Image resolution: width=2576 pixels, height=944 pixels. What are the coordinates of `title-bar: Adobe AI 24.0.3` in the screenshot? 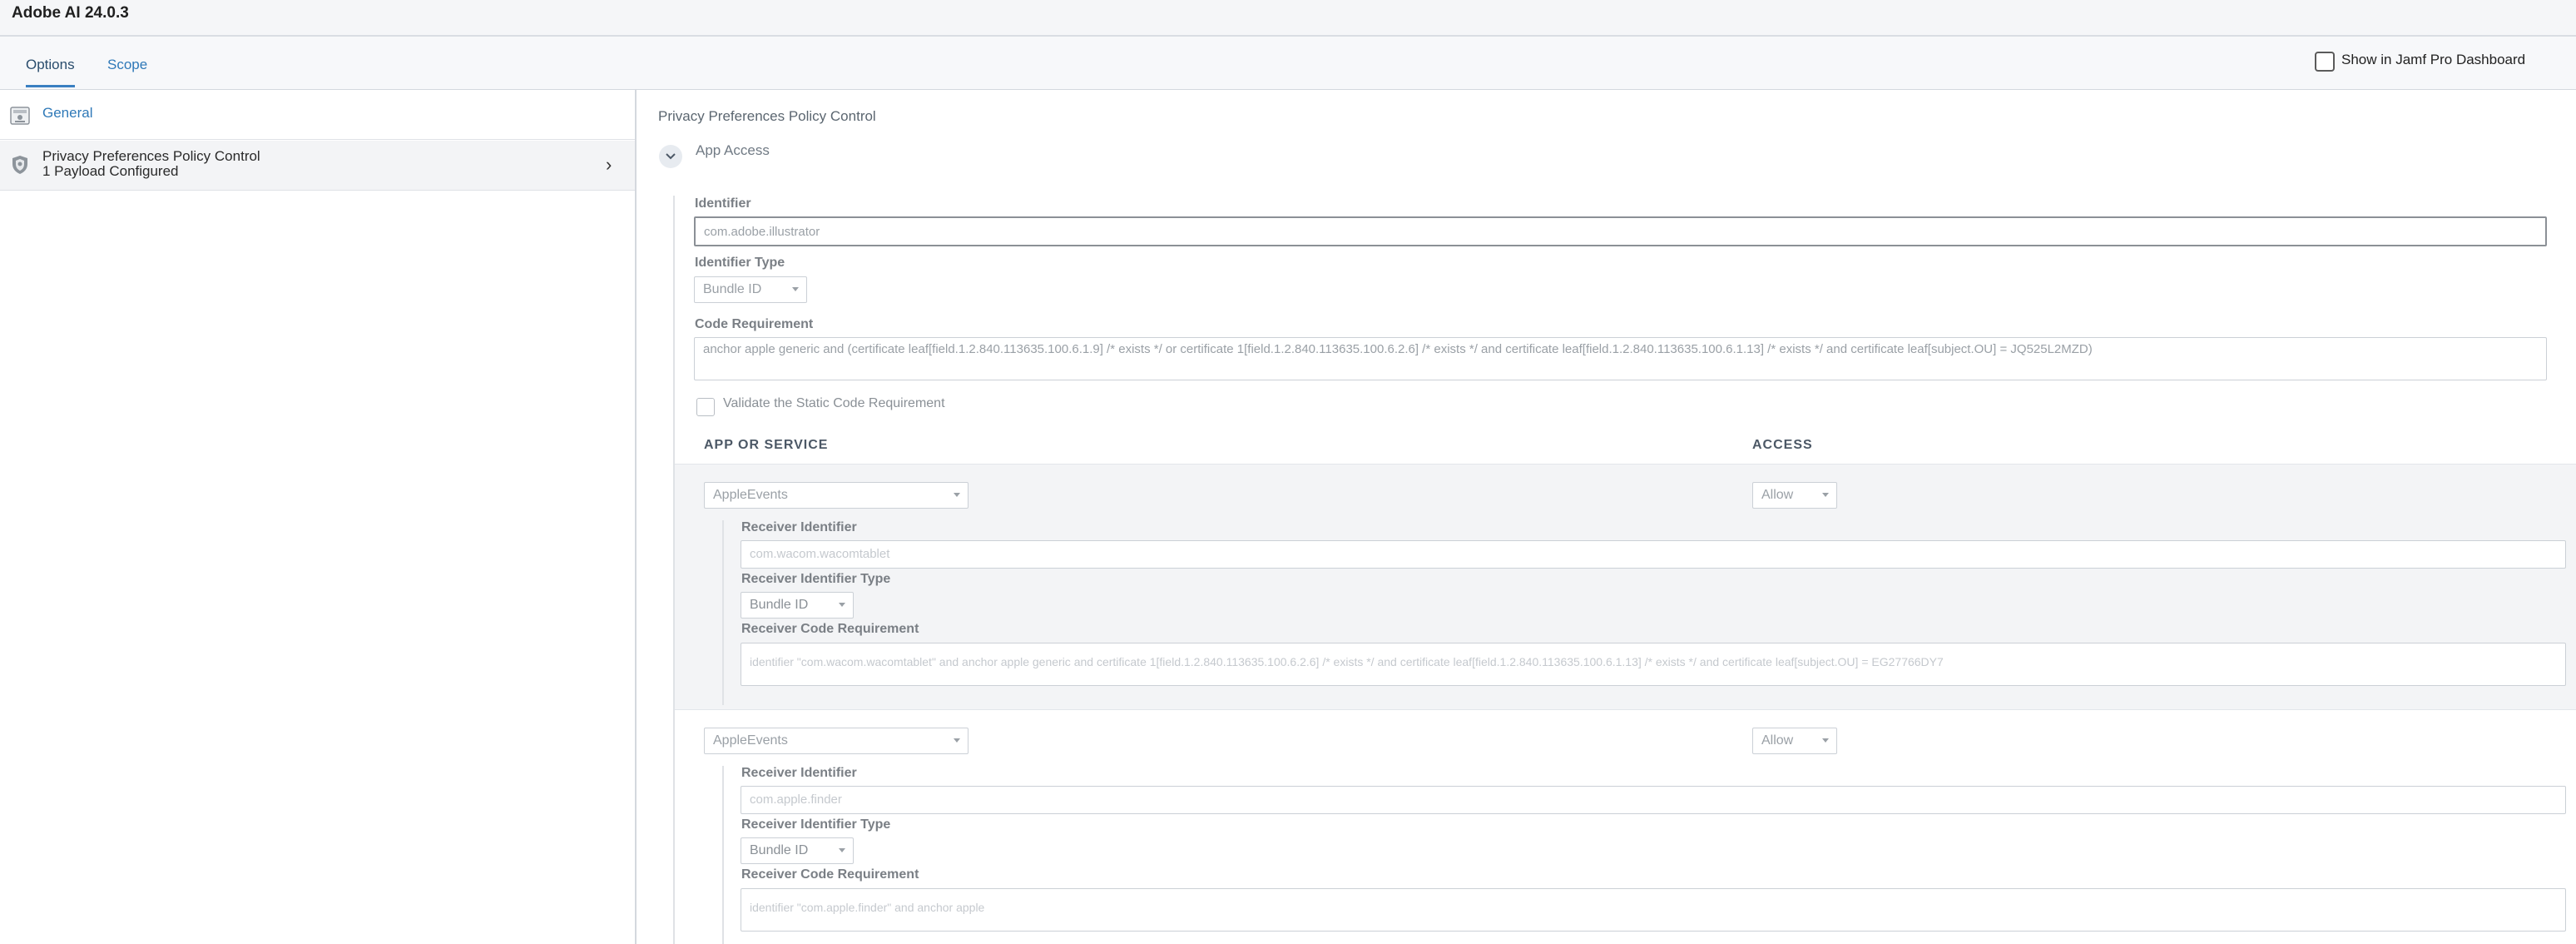 It's located at (1288, 18).